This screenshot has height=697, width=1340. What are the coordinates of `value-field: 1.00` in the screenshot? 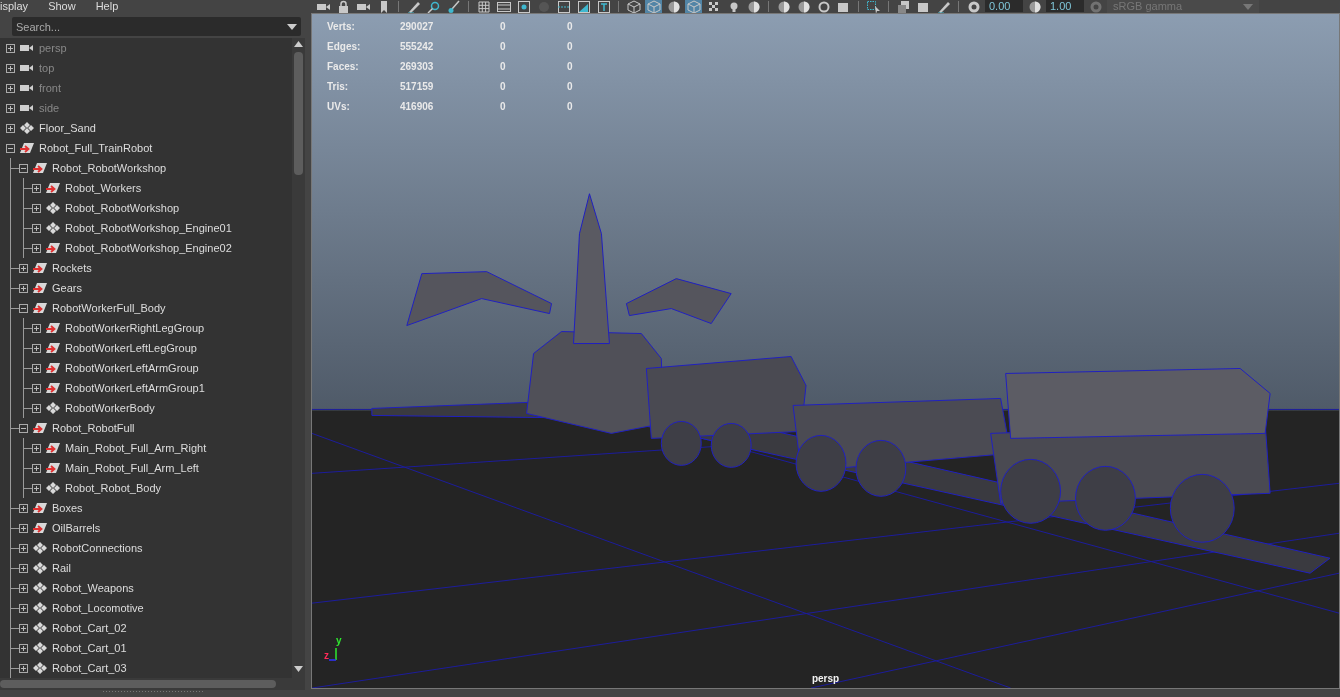 It's located at (1065, 6).